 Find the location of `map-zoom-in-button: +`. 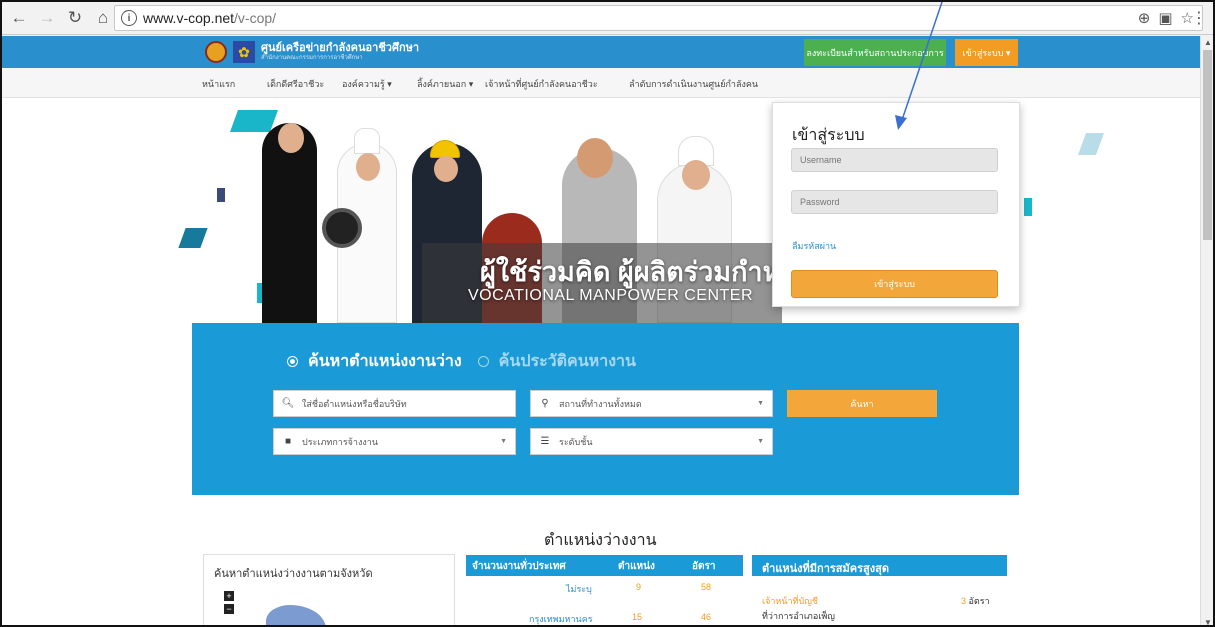

map-zoom-in-button: + is located at coordinates (229, 596).